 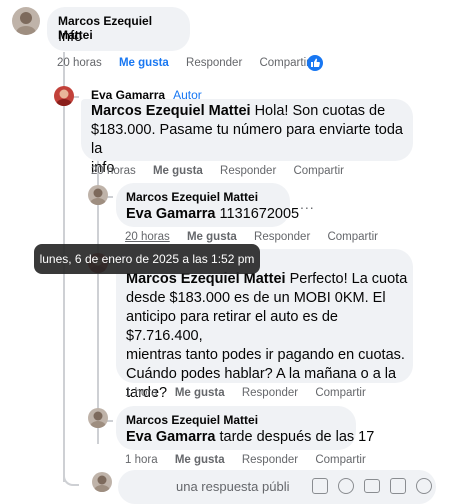 I want to click on thread-curve-reply-box, so click(x=71, y=476).